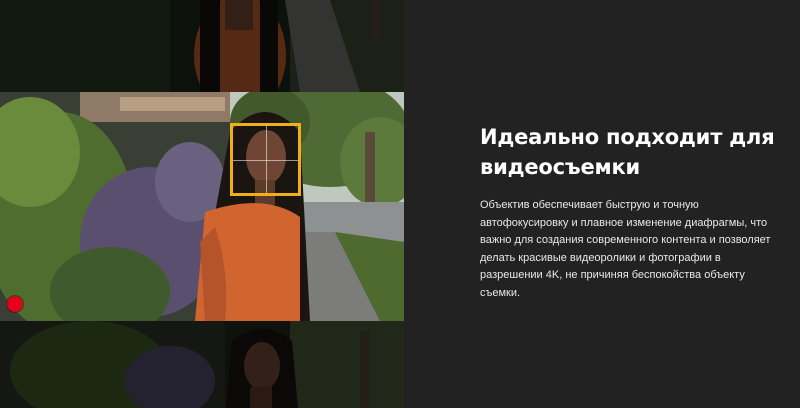 The image size is (800, 408). I want to click on autofocus-frame-icon, so click(265, 159).